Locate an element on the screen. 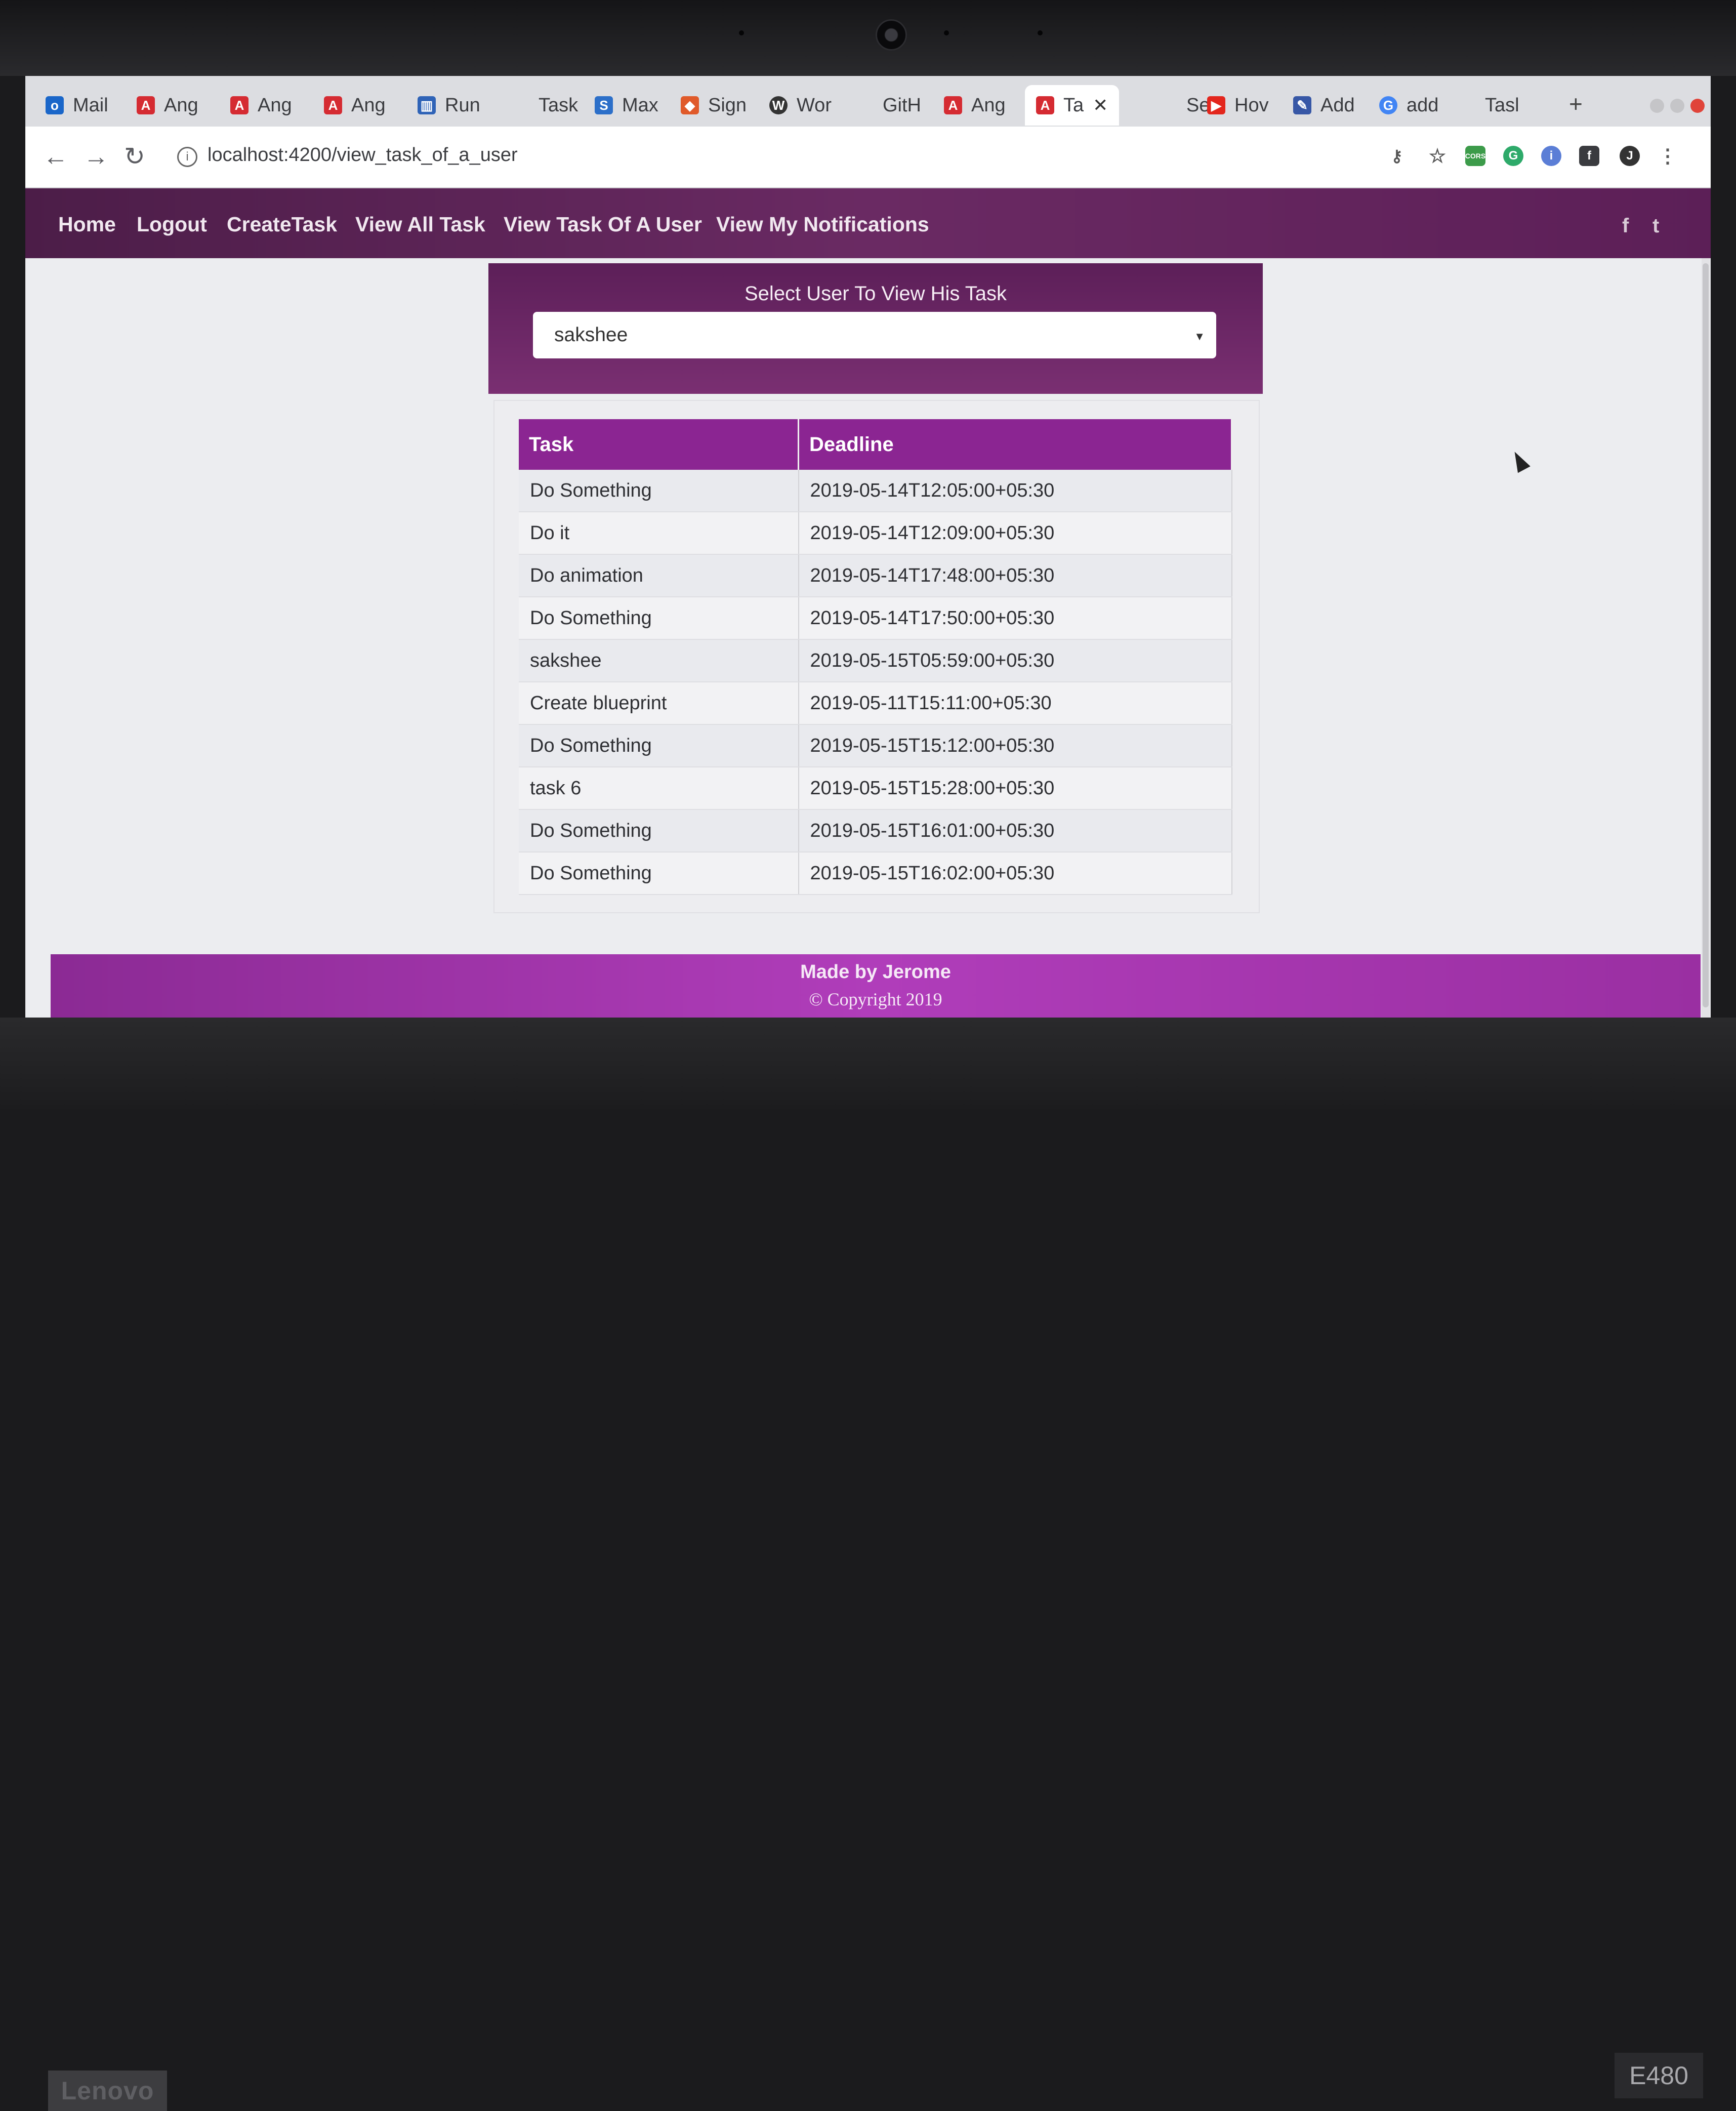 This screenshot has height=2111, width=1736. deadline-cell: 2019-05-14T12:09:00+05:30 is located at coordinates (1015, 533).